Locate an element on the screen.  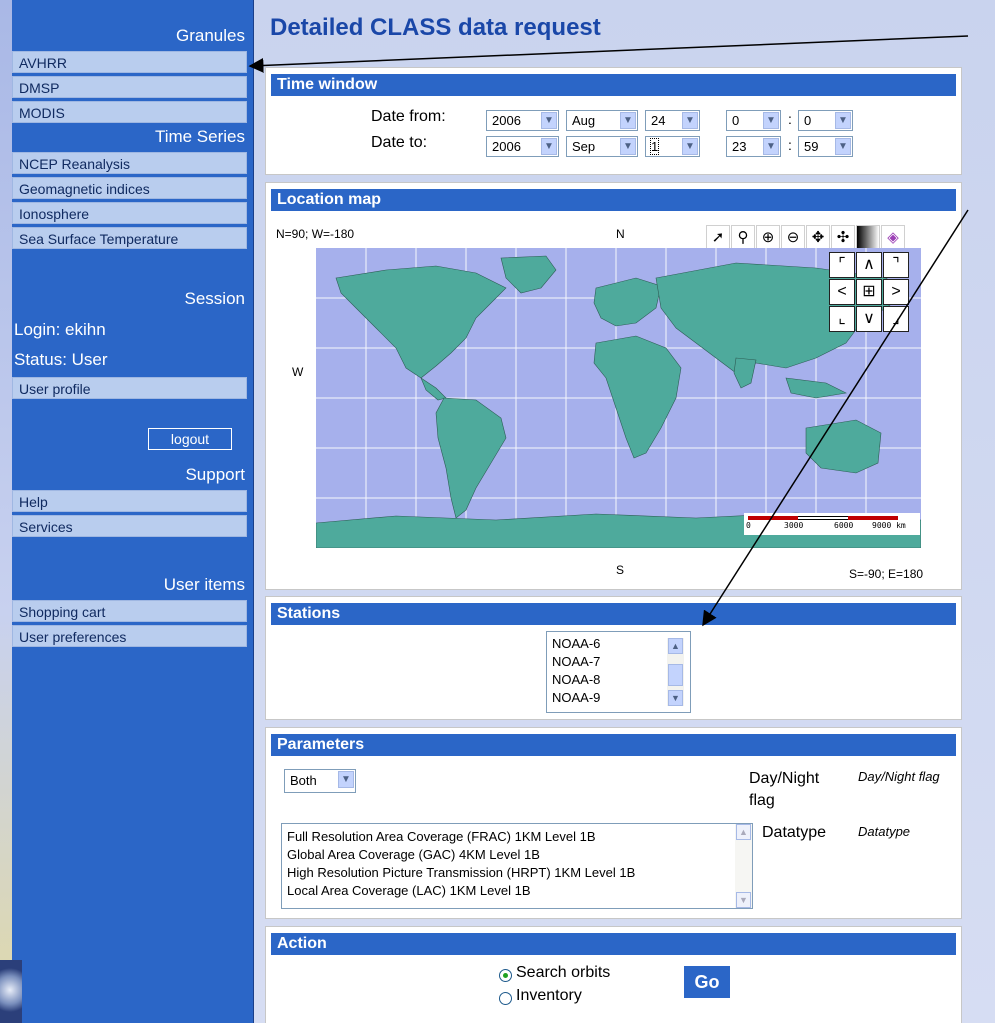
stations-scrollbar: ▲ ▼ is located at coordinates (675, 672).